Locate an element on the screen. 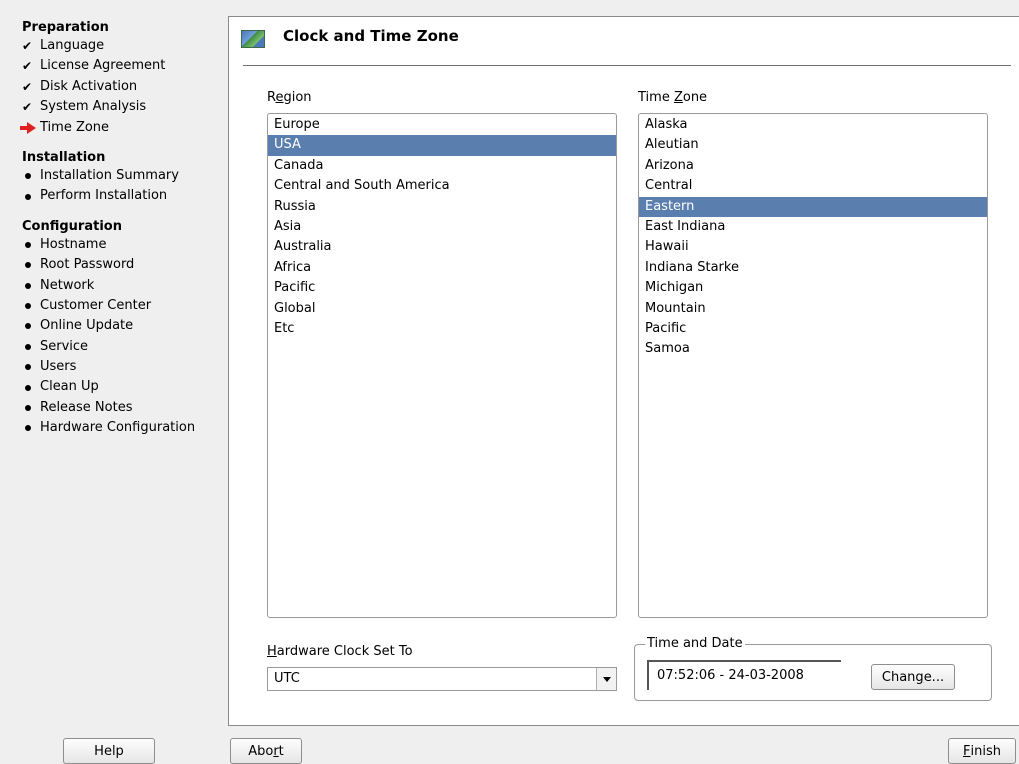  sidebar-step: ✔ Language is located at coordinates (125, 46).